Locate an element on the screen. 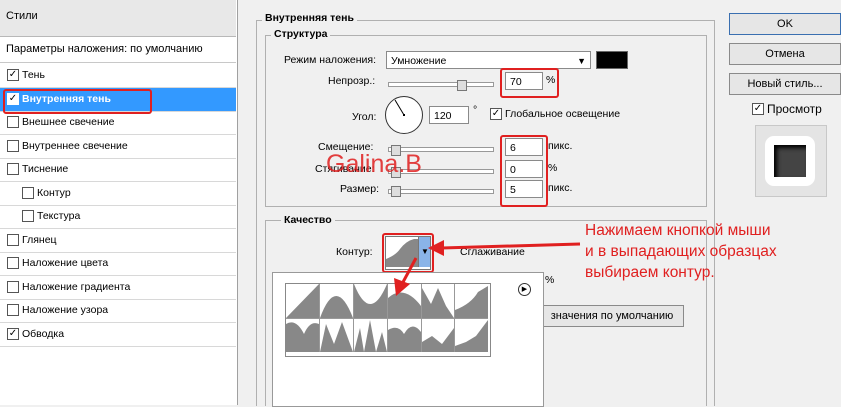  annotation-line-1: Нажимаем кнопкой мыши is located at coordinates (678, 230).